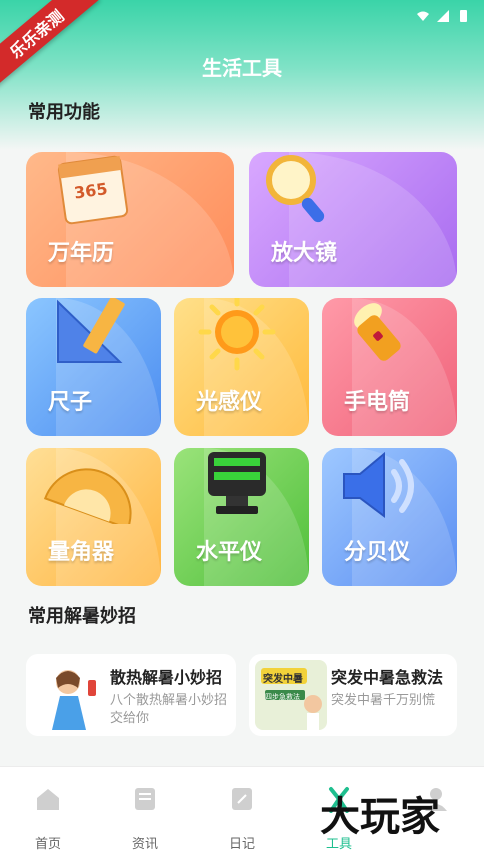 This screenshot has height=862, width=484. I want to click on tip-card-cooling: 散热解暑小妙招 八个散热解暑小妙招交给你, so click(131, 695).